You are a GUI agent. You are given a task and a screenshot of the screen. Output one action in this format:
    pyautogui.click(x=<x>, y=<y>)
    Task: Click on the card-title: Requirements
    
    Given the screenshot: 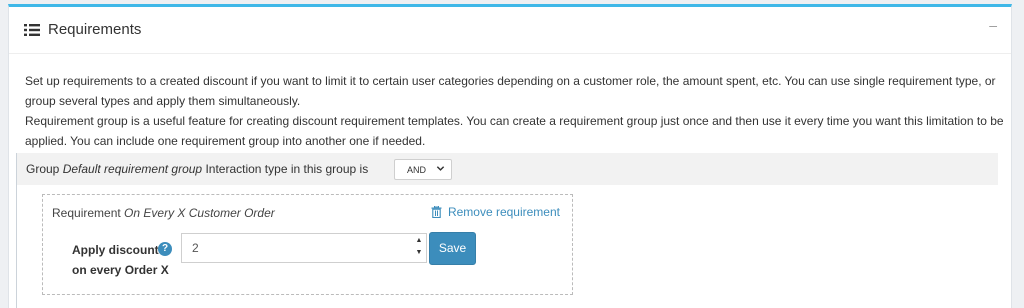 What is the action you would take?
    pyautogui.click(x=95, y=29)
    